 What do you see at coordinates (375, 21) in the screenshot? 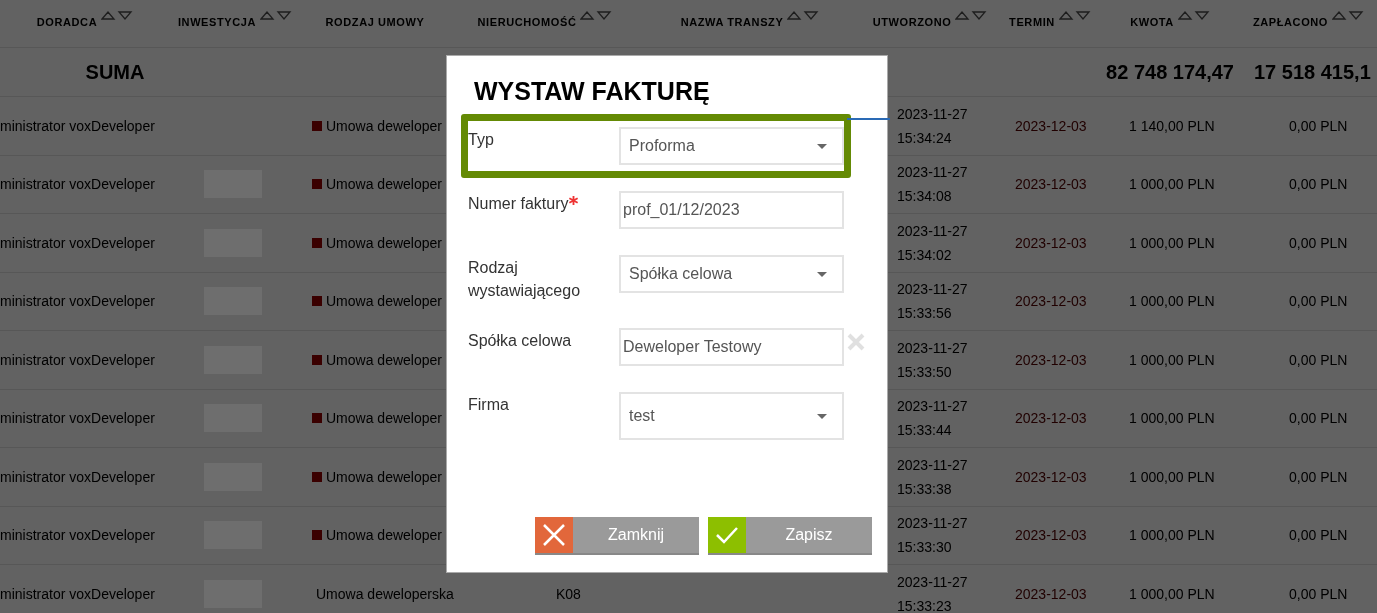
I see `column-header: RODZAJ UMOWY` at bounding box center [375, 21].